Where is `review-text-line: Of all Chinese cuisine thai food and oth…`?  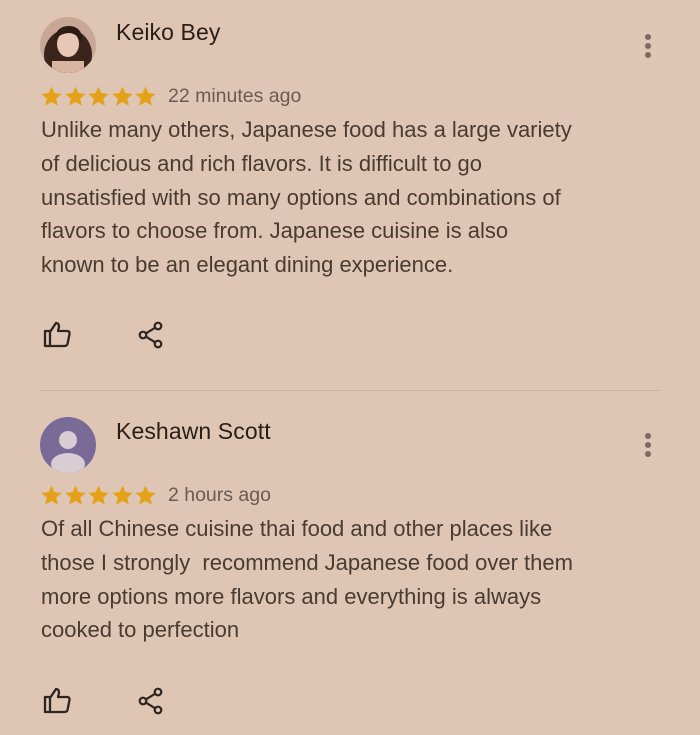
review-text-line: Of all Chinese cuisine thai food and oth… is located at coordinates (297, 528).